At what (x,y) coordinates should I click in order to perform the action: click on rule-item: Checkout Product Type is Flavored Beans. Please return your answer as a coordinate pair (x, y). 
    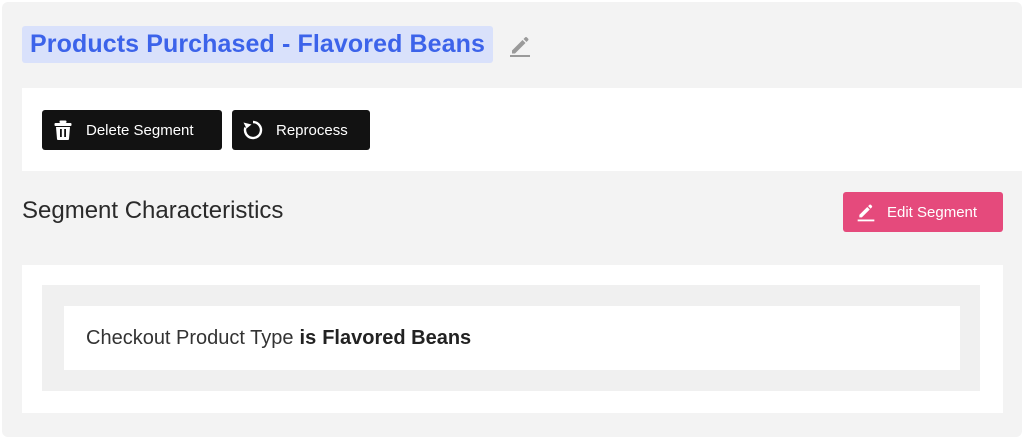
    Looking at the image, I should click on (512, 338).